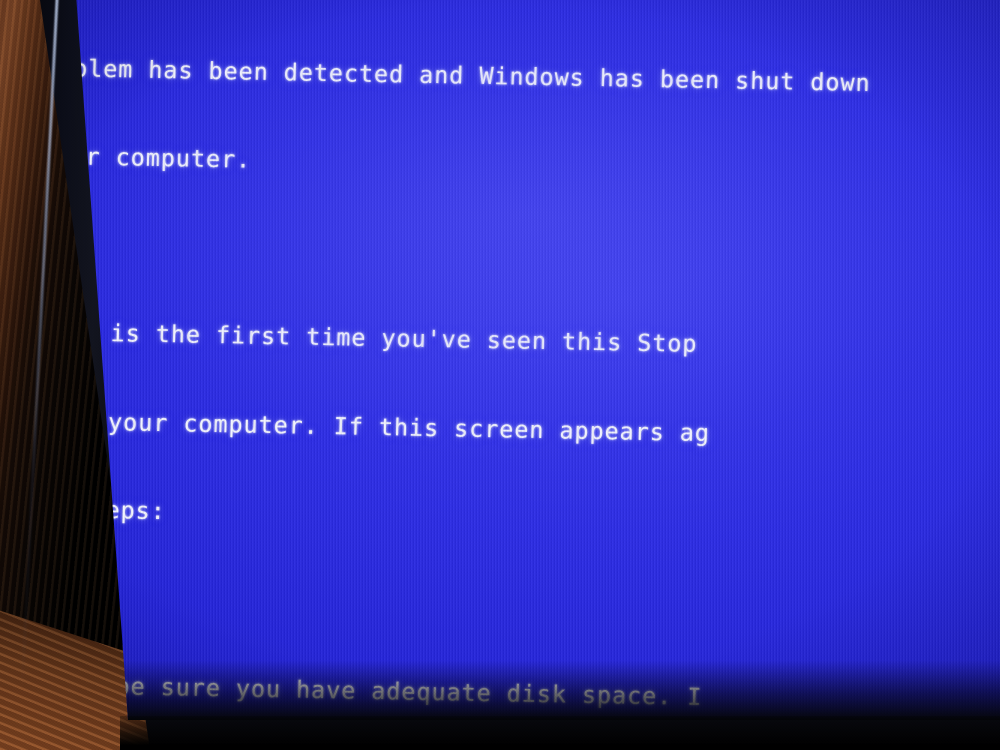 The height and width of the screenshot is (750, 1000). What do you see at coordinates (121, 510) in the screenshot?
I see `bsod-line: these steps:` at bounding box center [121, 510].